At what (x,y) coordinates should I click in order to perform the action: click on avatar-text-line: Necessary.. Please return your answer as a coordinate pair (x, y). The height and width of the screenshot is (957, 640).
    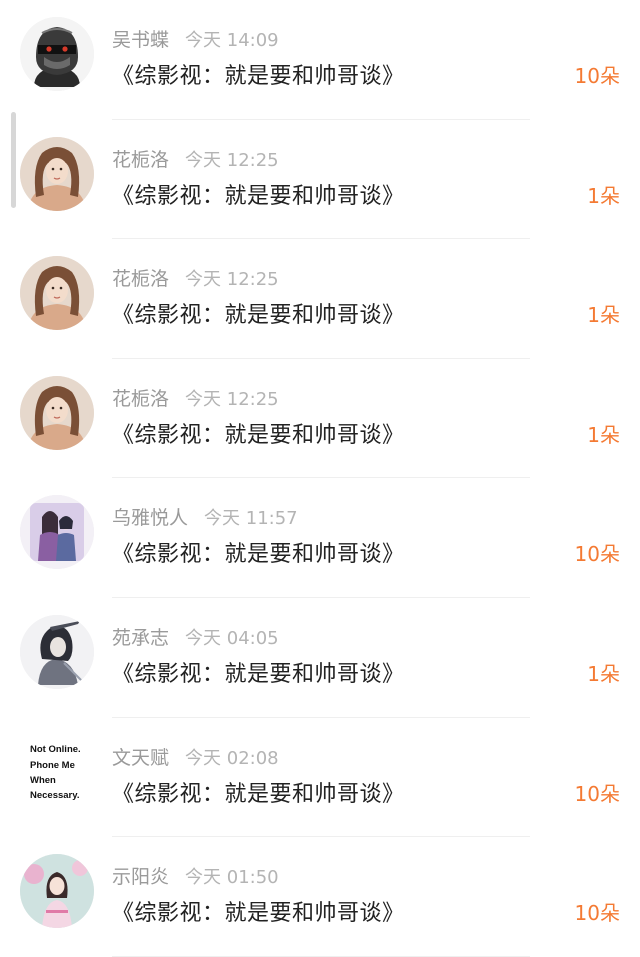
    Looking at the image, I should click on (54, 795).